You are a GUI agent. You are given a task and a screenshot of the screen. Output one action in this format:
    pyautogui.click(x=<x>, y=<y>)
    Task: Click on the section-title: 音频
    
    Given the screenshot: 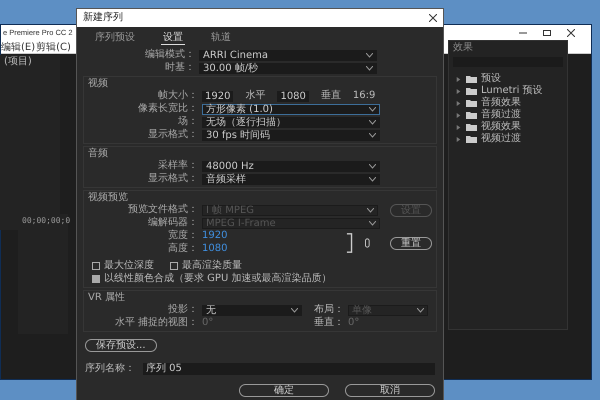 What is the action you would take?
    pyautogui.click(x=98, y=154)
    